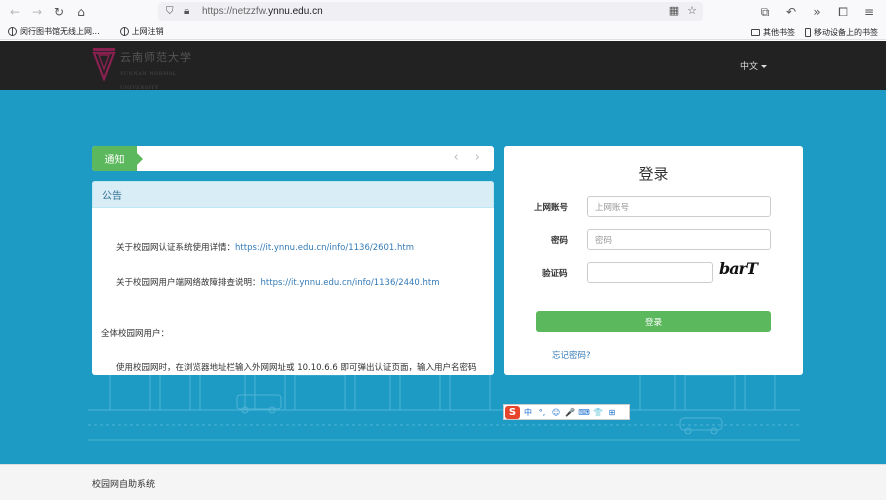  What do you see at coordinates (59, 12) in the screenshot?
I see `reload-icon: ↻` at bounding box center [59, 12].